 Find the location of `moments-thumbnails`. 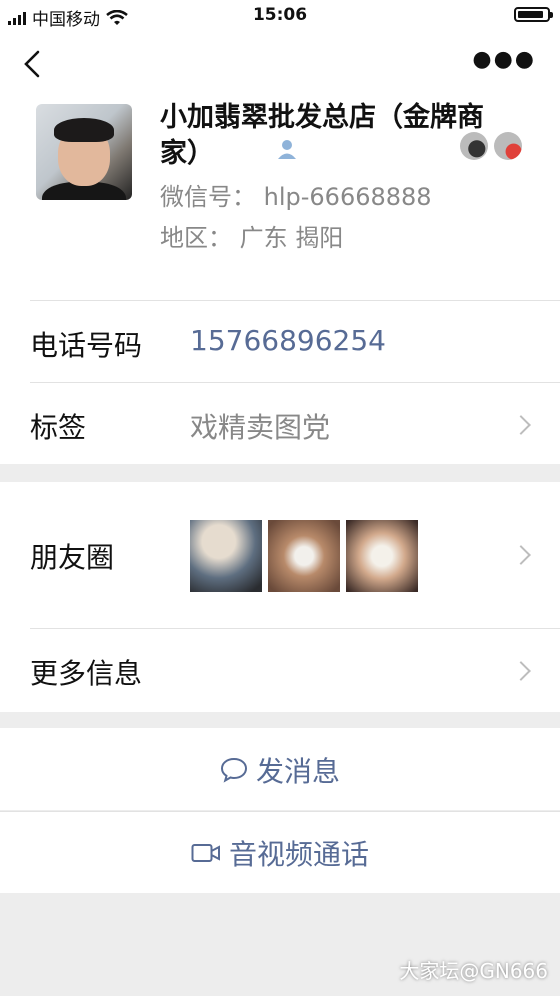

moments-thumbnails is located at coordinates (304, 556).